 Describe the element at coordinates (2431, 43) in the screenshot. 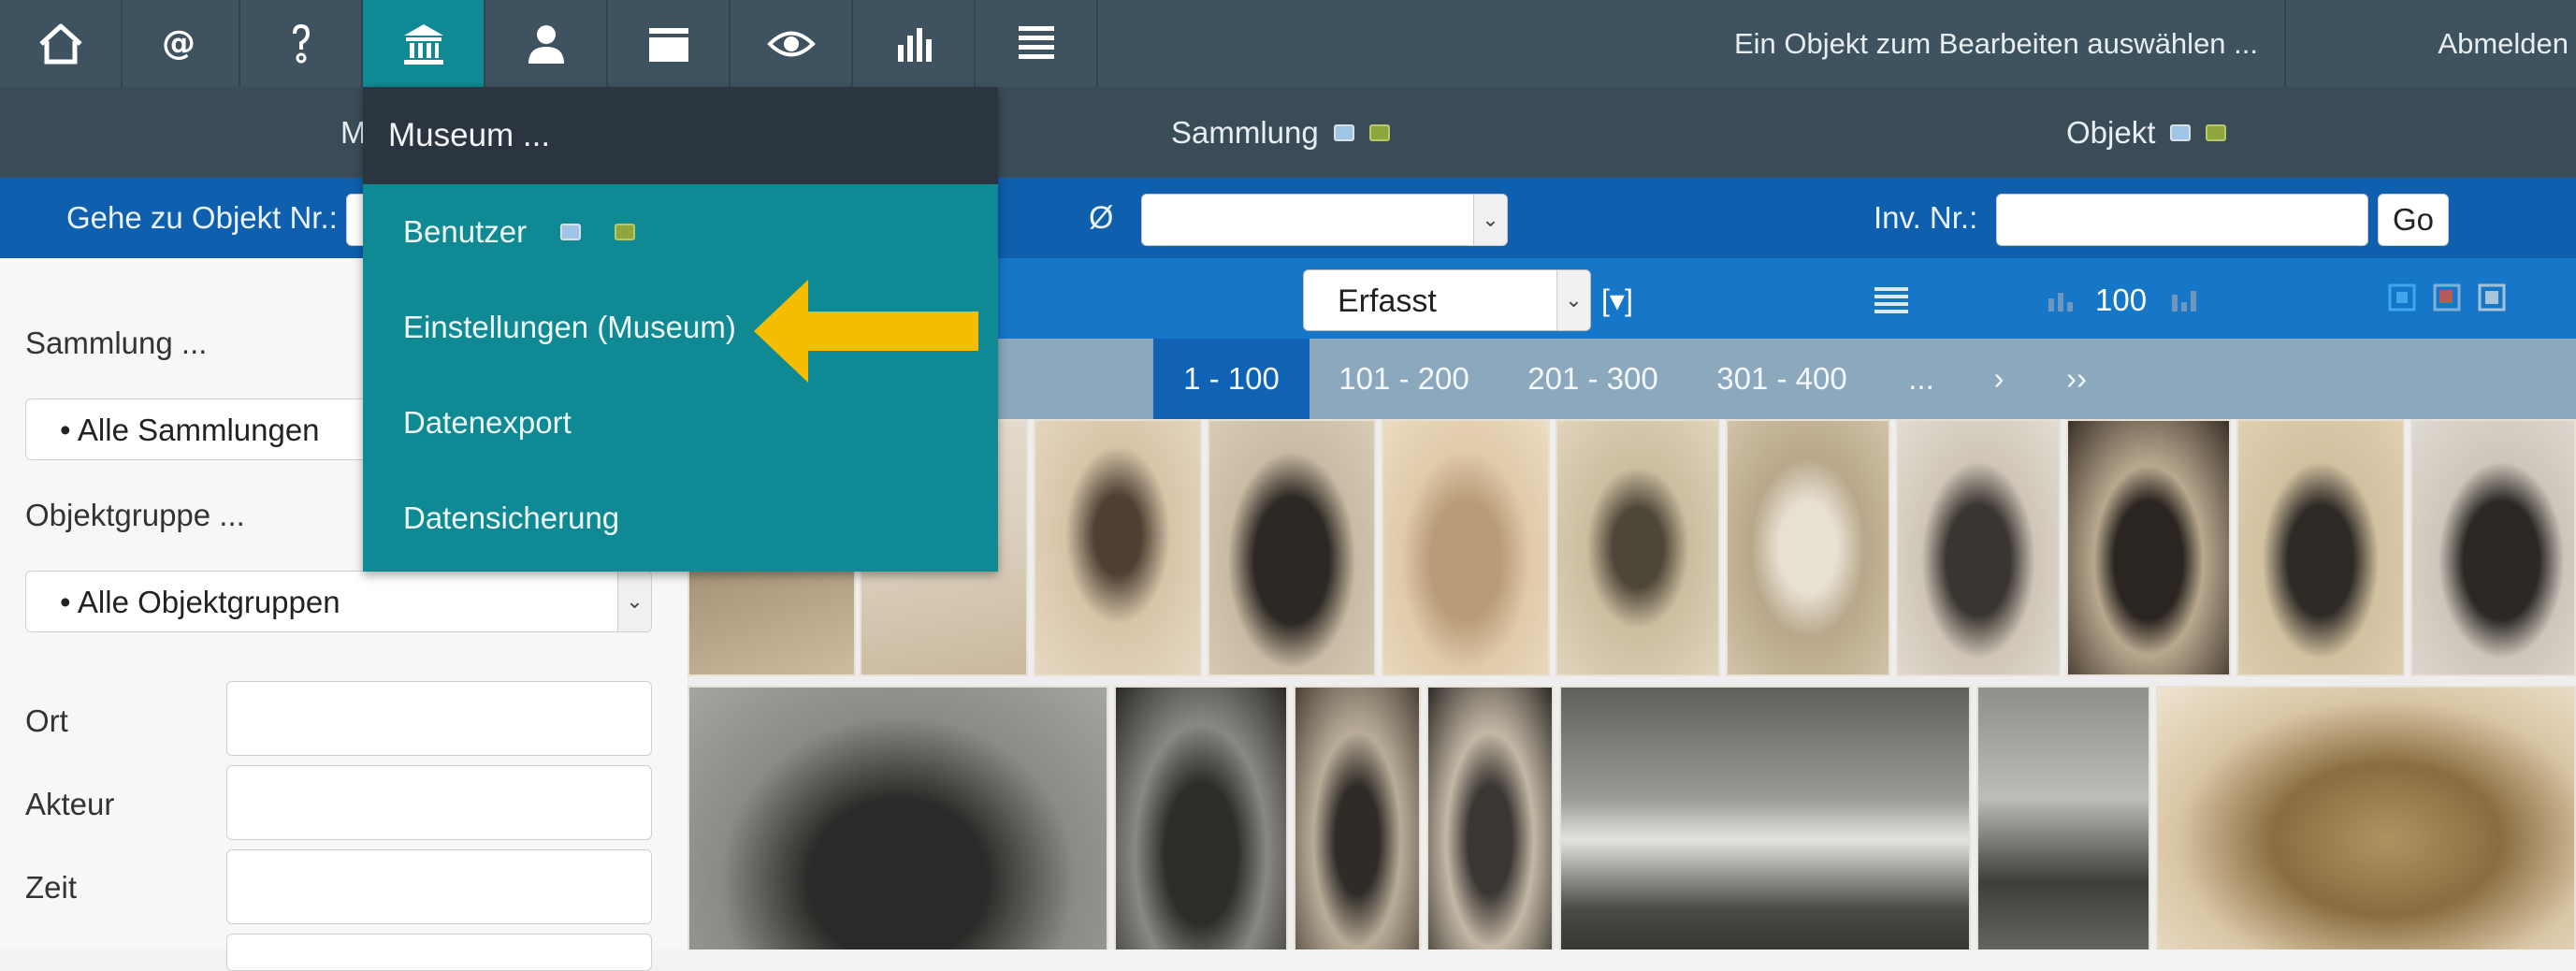

I see `logout-link: Abmelden` at that location.